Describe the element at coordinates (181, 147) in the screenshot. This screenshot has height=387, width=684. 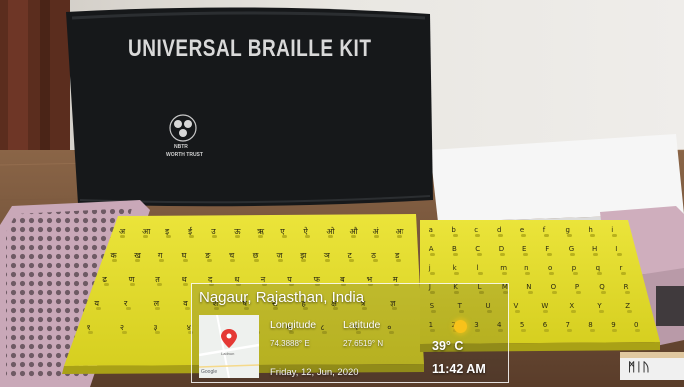
I see `bag-logo-text: NBTR` at that location.